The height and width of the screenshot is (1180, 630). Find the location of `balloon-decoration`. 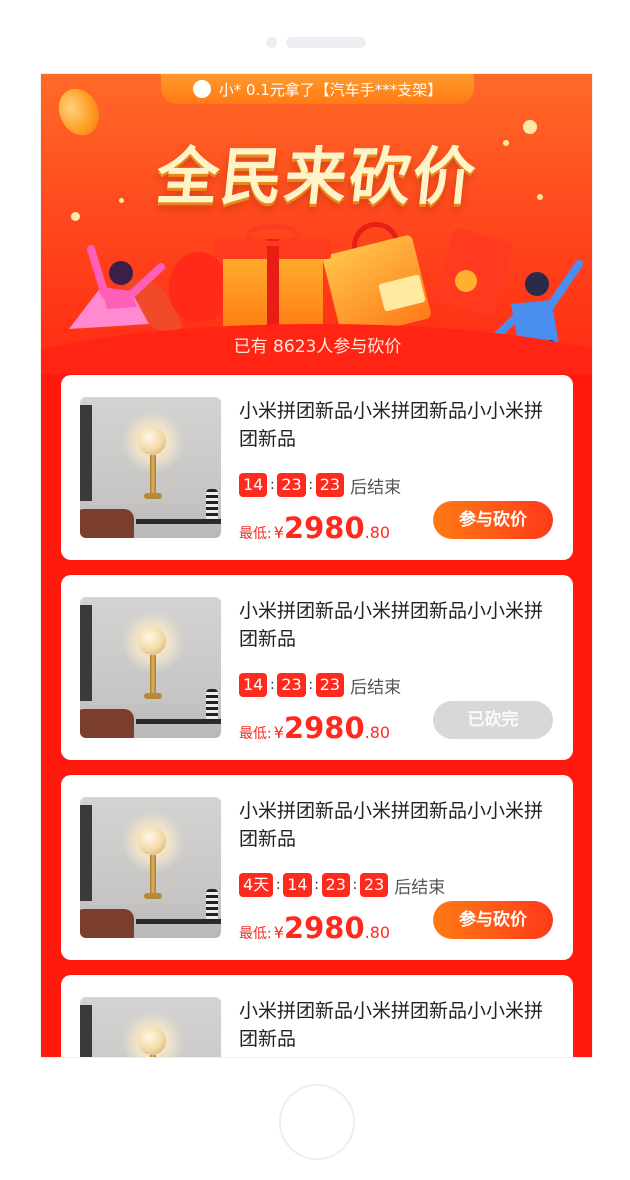

balloon-decoration is located at coordinates (199, 287).